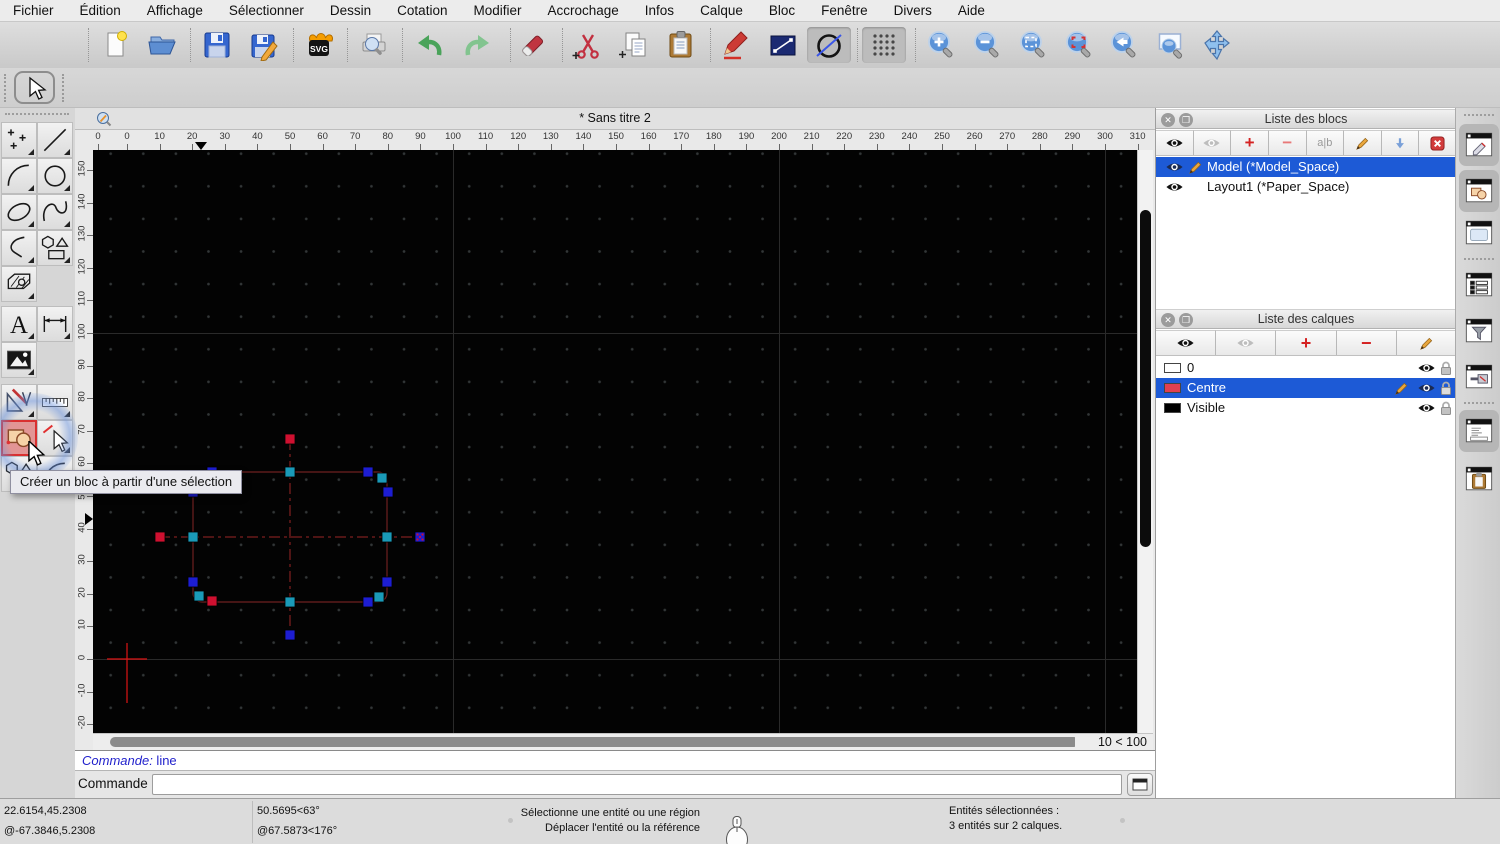  Describe the element at coordinates (55, 324) in the screenshot. I see `tool-dimension` at that location.